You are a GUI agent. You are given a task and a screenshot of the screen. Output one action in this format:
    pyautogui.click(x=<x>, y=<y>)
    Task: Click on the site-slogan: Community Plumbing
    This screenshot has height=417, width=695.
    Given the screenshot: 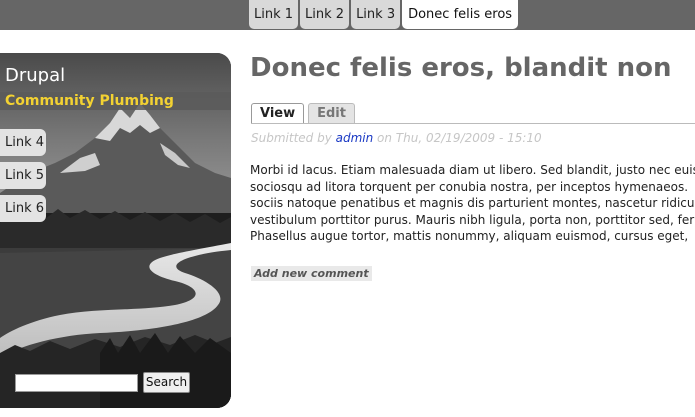 What is the action you would take?
    pyautogui.click(x=89, y=101)
    